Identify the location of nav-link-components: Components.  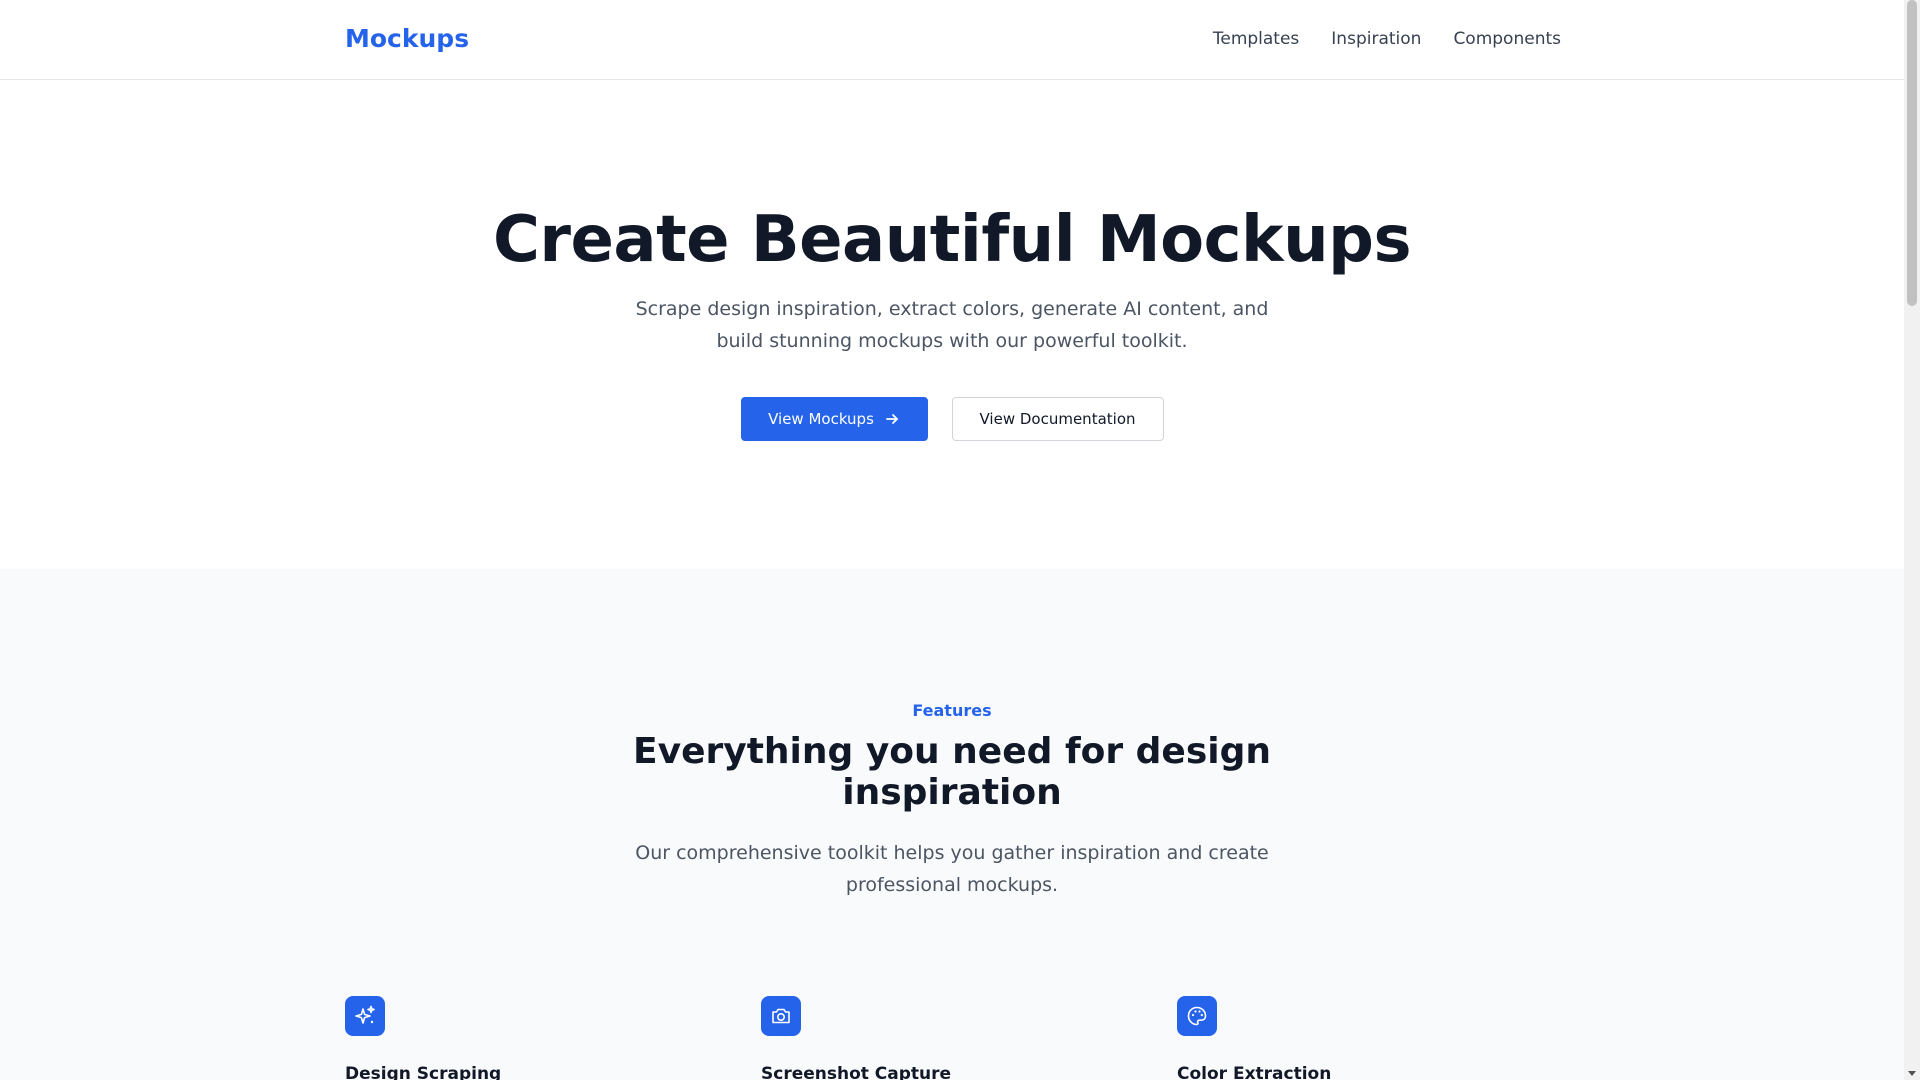
(1507, 39).